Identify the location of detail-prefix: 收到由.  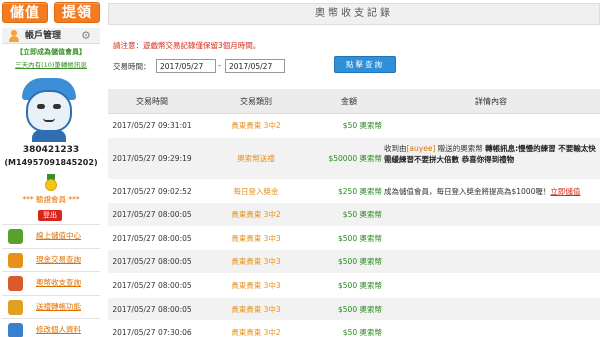
(395, 148).